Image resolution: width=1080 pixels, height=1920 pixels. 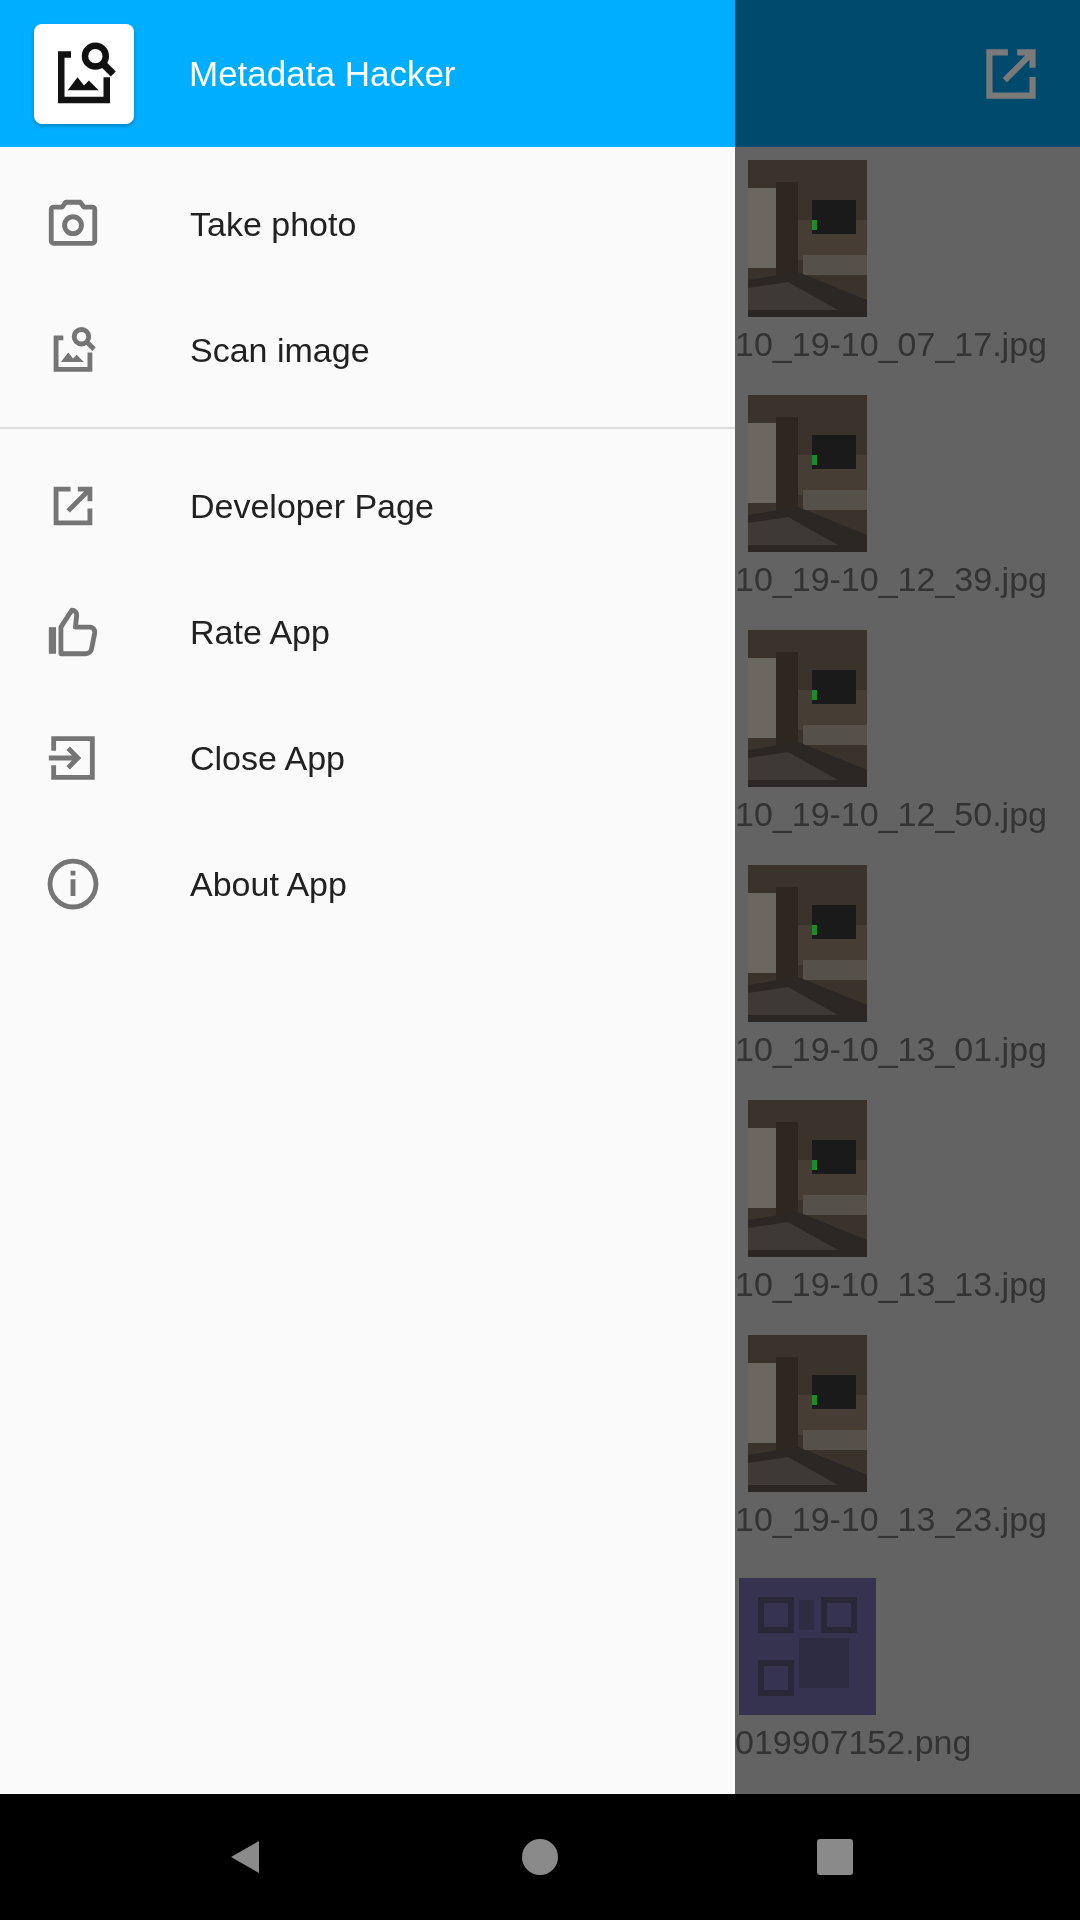 I want to click on drawer-item: Developer Page, so click(x=367, y=506).